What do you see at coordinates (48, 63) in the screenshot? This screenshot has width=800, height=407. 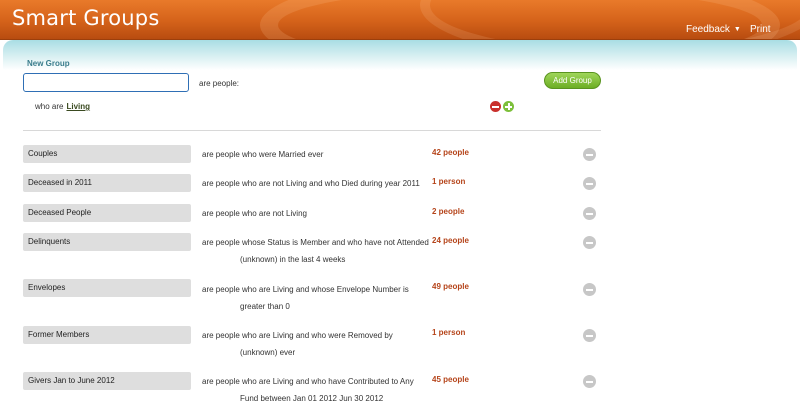 I see `new-group-heading: New Group` at bounding box center [48, 63].